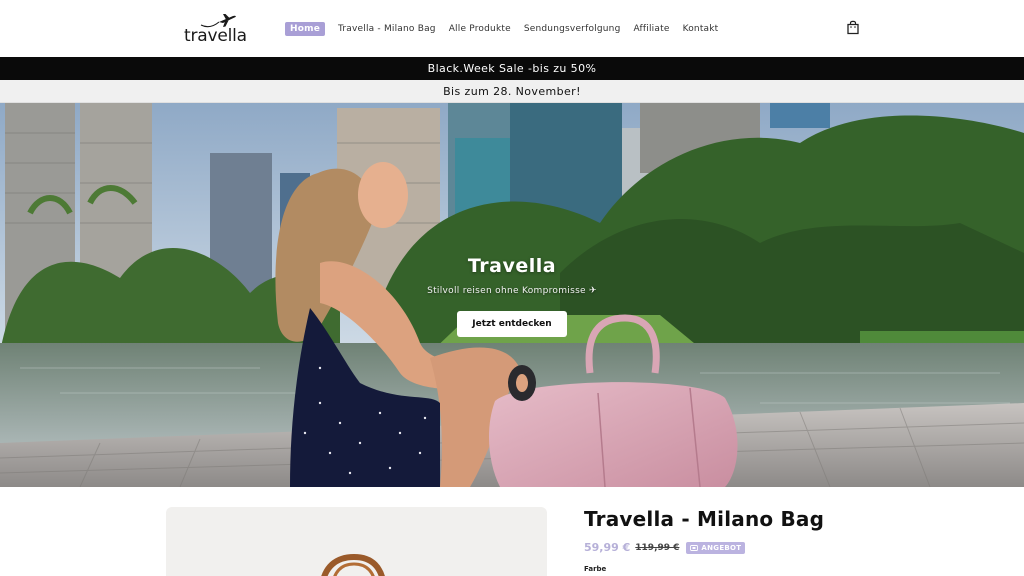 The image size is (1024, 576). Describe the element at coordinates (657, 547) in the screenshot. I see `original-price: 119,99 €` at that location.